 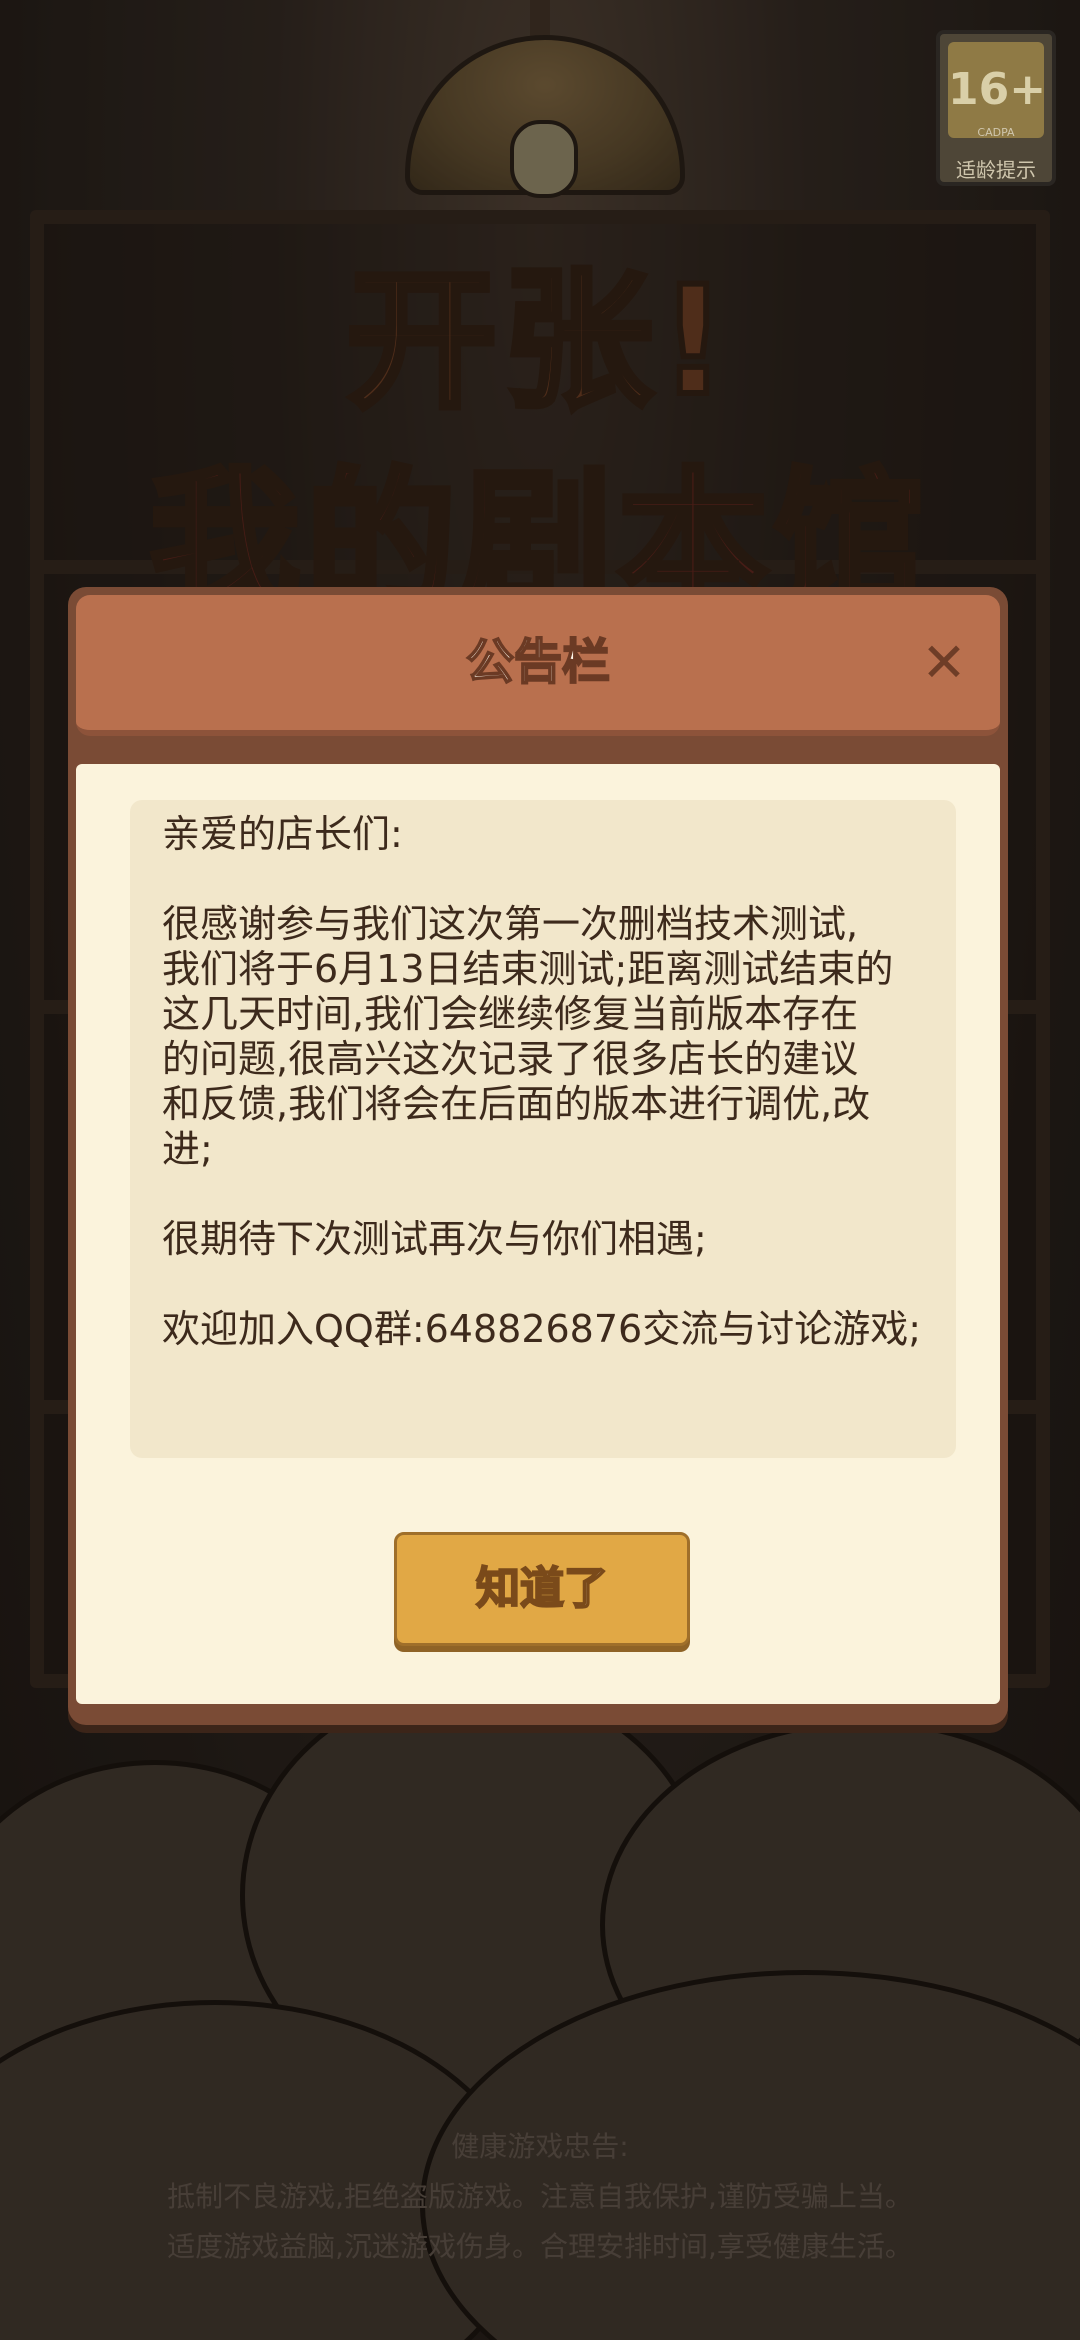 I want to click on dialog-title: 公告栏, so click(x=538, y=662).